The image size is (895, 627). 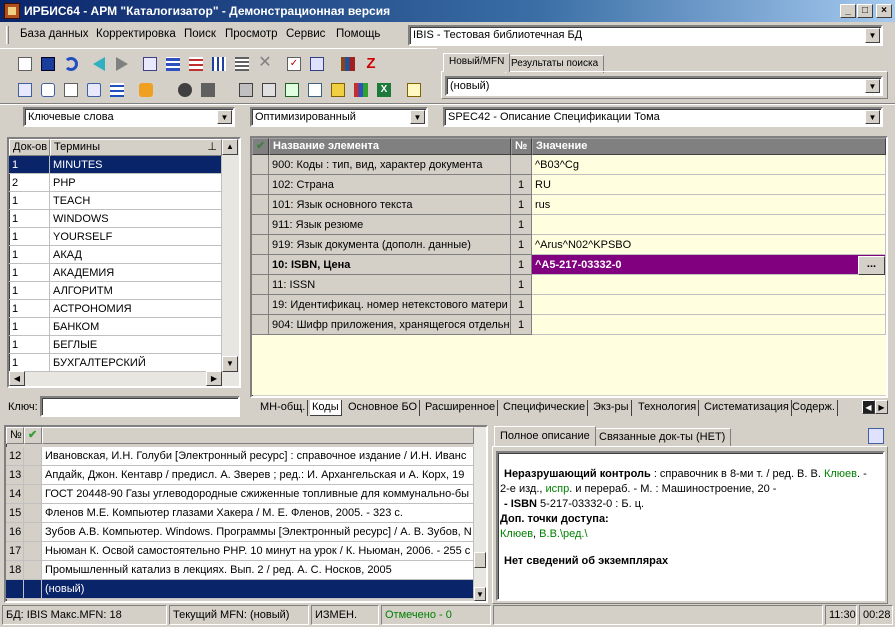 I want to click on editor-tab: Содерж., so click(x=814, y=408).